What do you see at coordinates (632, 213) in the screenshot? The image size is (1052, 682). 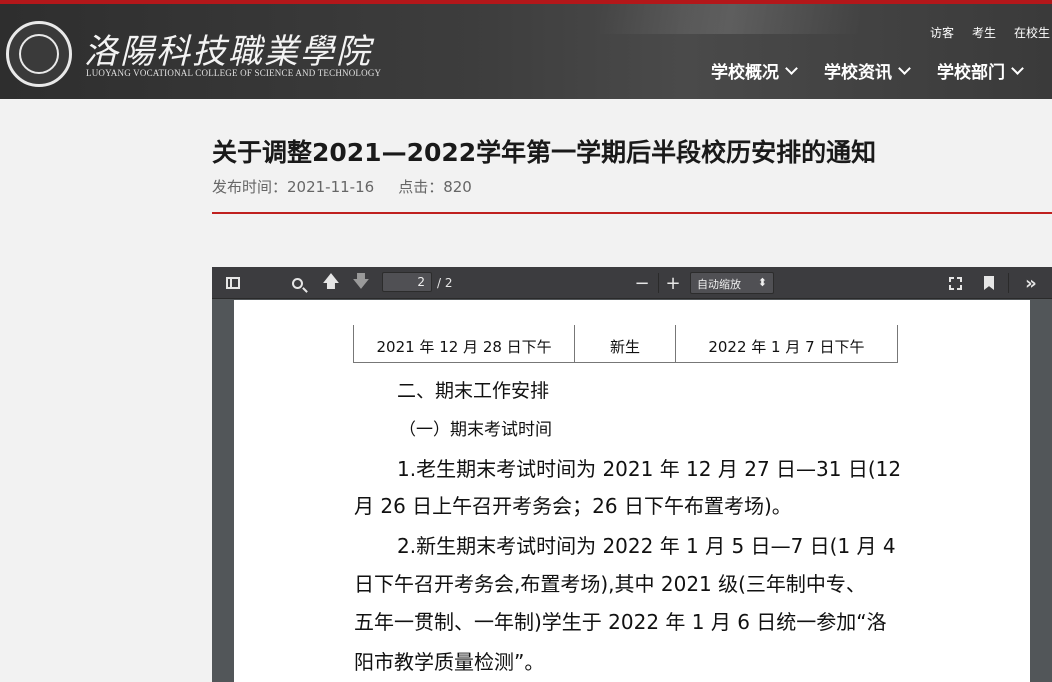 I see `title-divider` at bounding box center [632, 213].